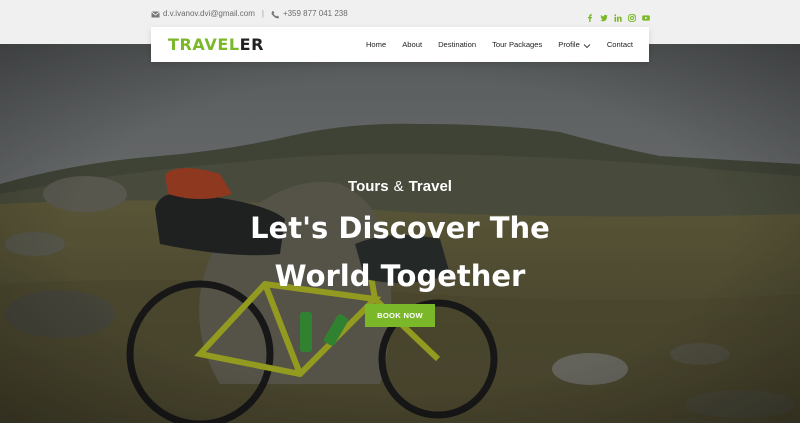 Image resolution: width=800 pixels, height=423 pixels. I want to click on tagline-tours: Tours, so click(368, 186).